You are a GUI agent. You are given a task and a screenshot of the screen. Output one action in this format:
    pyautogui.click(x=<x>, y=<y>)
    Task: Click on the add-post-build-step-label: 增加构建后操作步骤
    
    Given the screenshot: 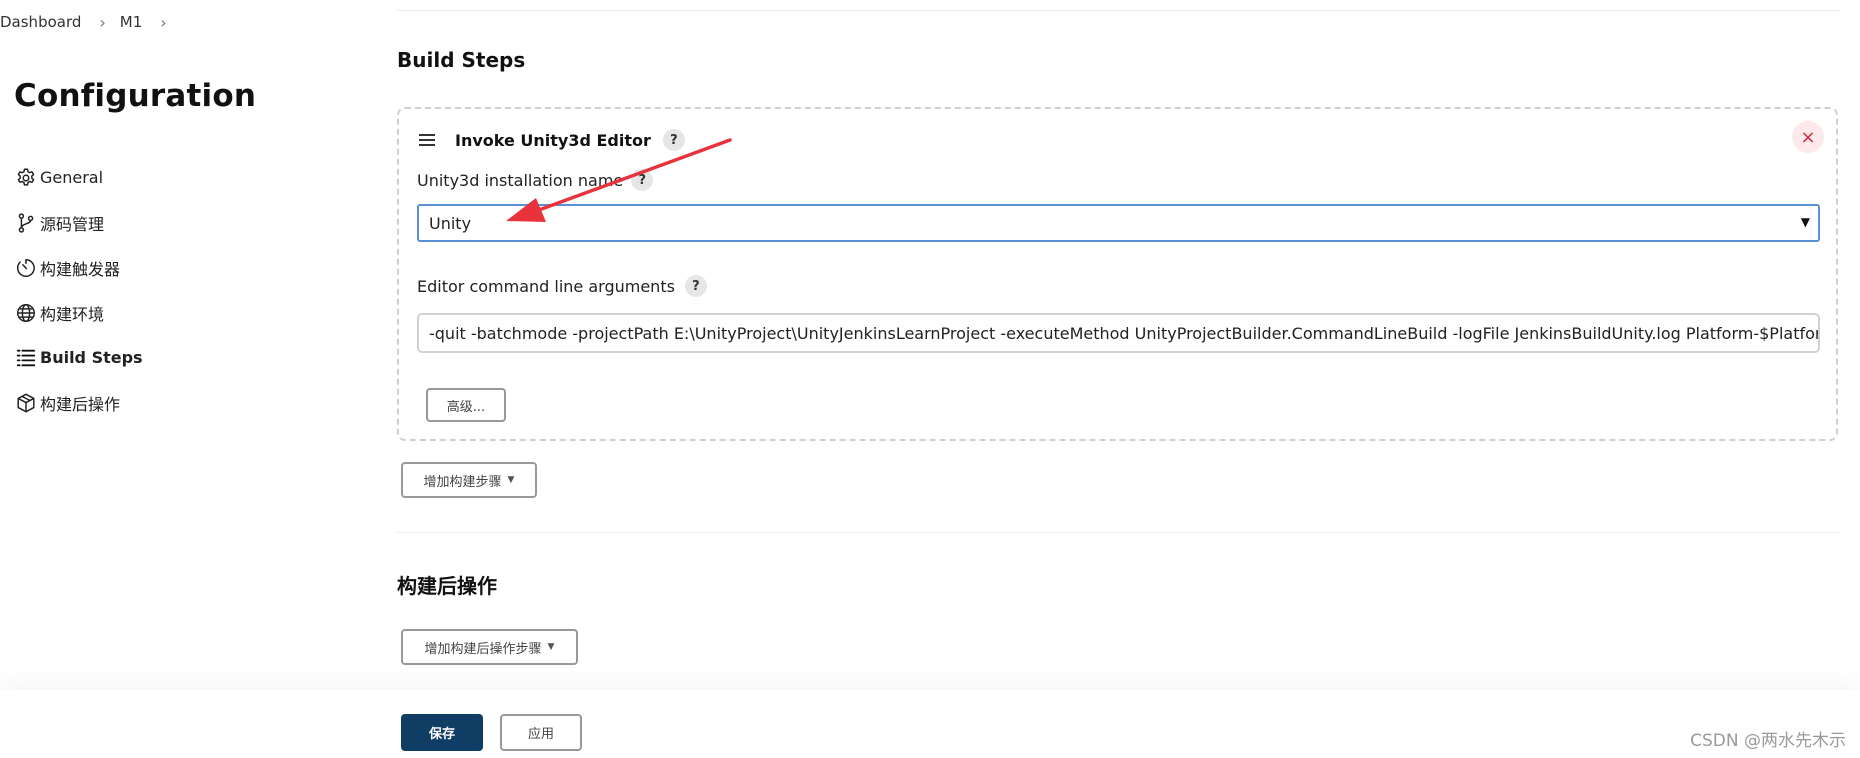 What is the action you would take?
    pyautogui.click(x=483, y=649)
    